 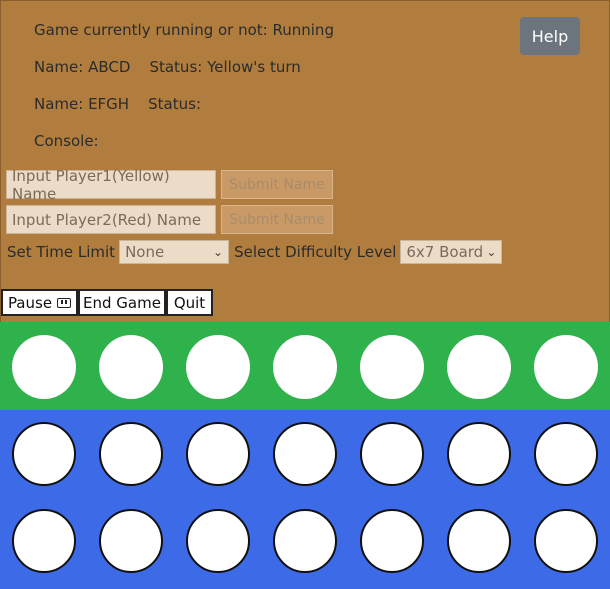 I want to click on player1-submit-button: Submit Name, so click(x=277, y=184).